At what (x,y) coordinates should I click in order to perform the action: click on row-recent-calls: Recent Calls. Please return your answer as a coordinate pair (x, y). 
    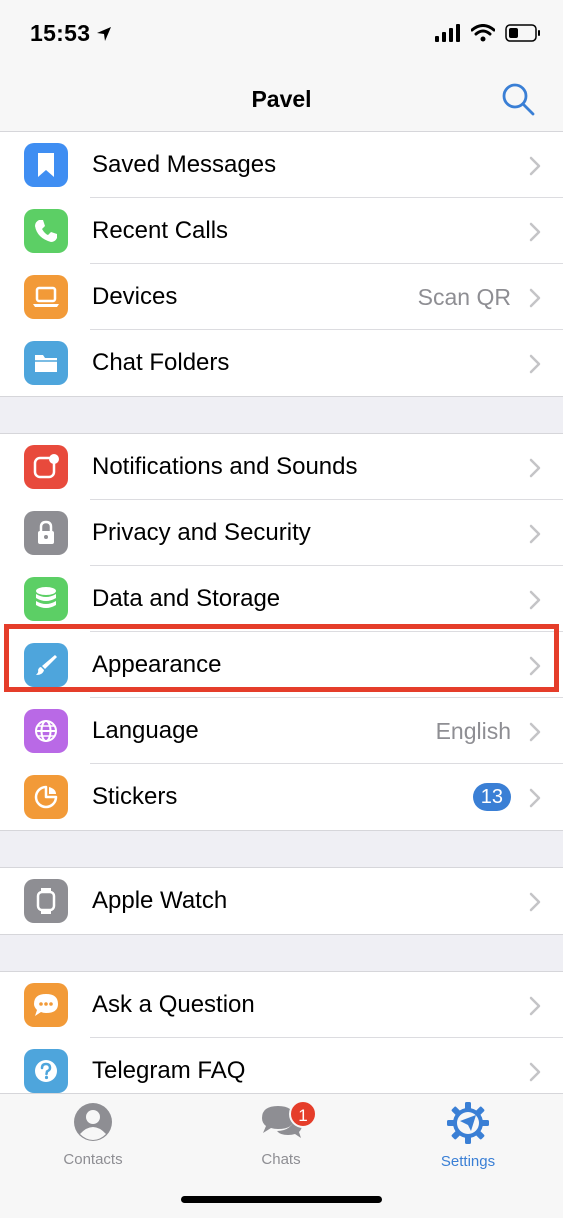
    Looking at the image, I should click on (281, 231).